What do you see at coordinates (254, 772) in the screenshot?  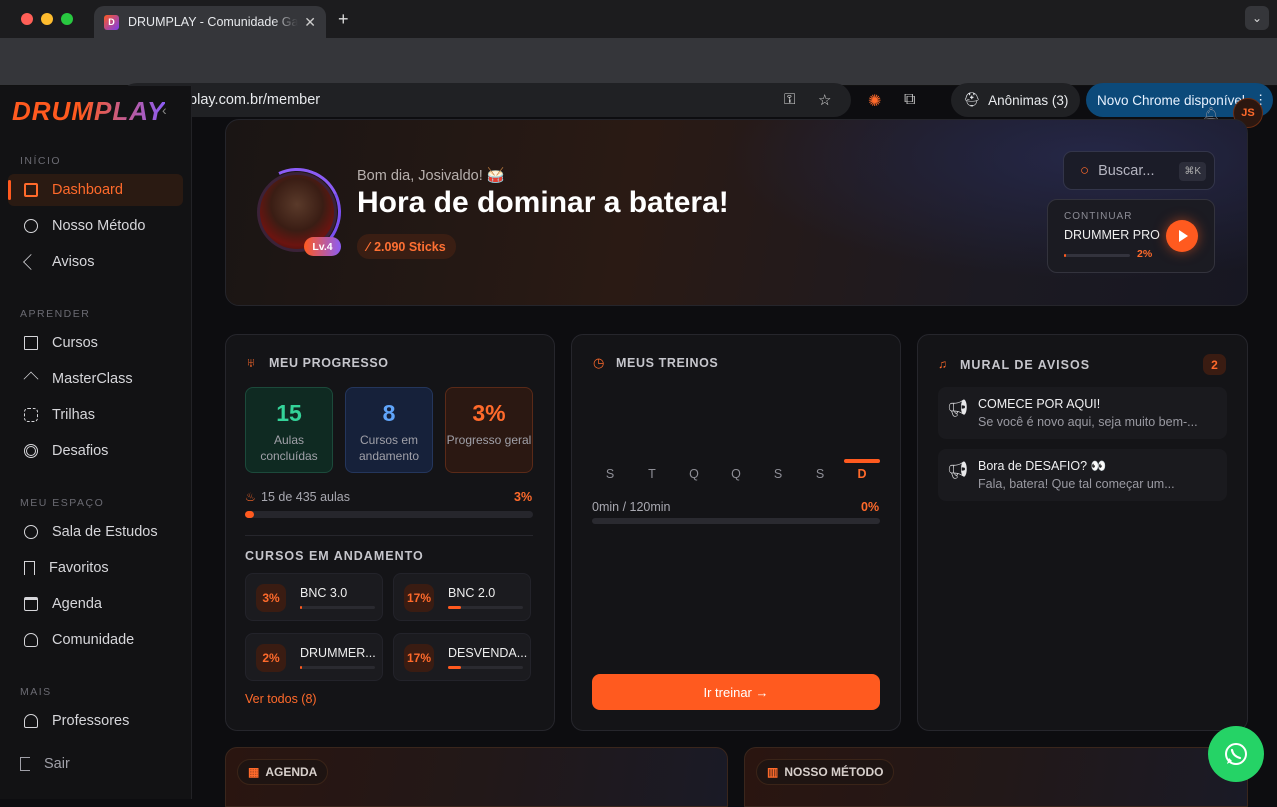 I see `calendar-icon: ▦` at bounding box center [254, 772].